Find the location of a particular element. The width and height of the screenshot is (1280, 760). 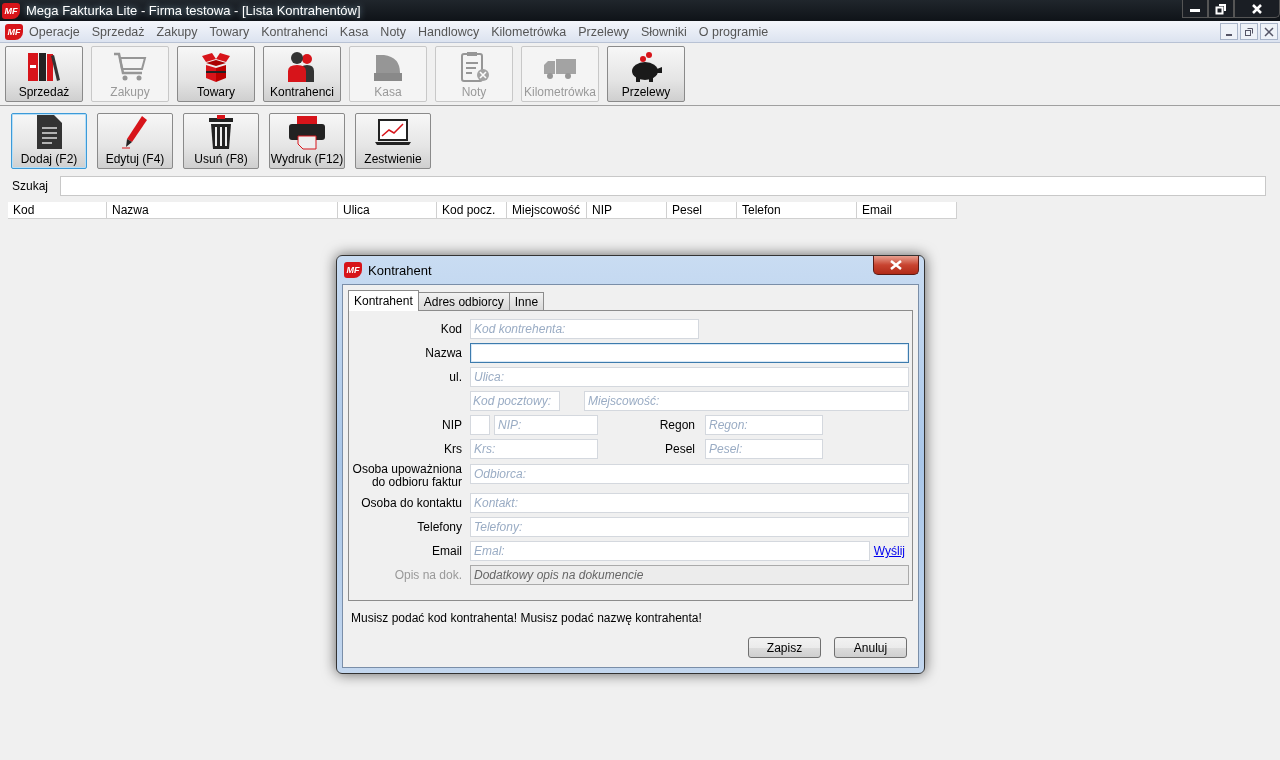

toolbar-button: Edytuj (F4) is located at coordinates (135, 141).